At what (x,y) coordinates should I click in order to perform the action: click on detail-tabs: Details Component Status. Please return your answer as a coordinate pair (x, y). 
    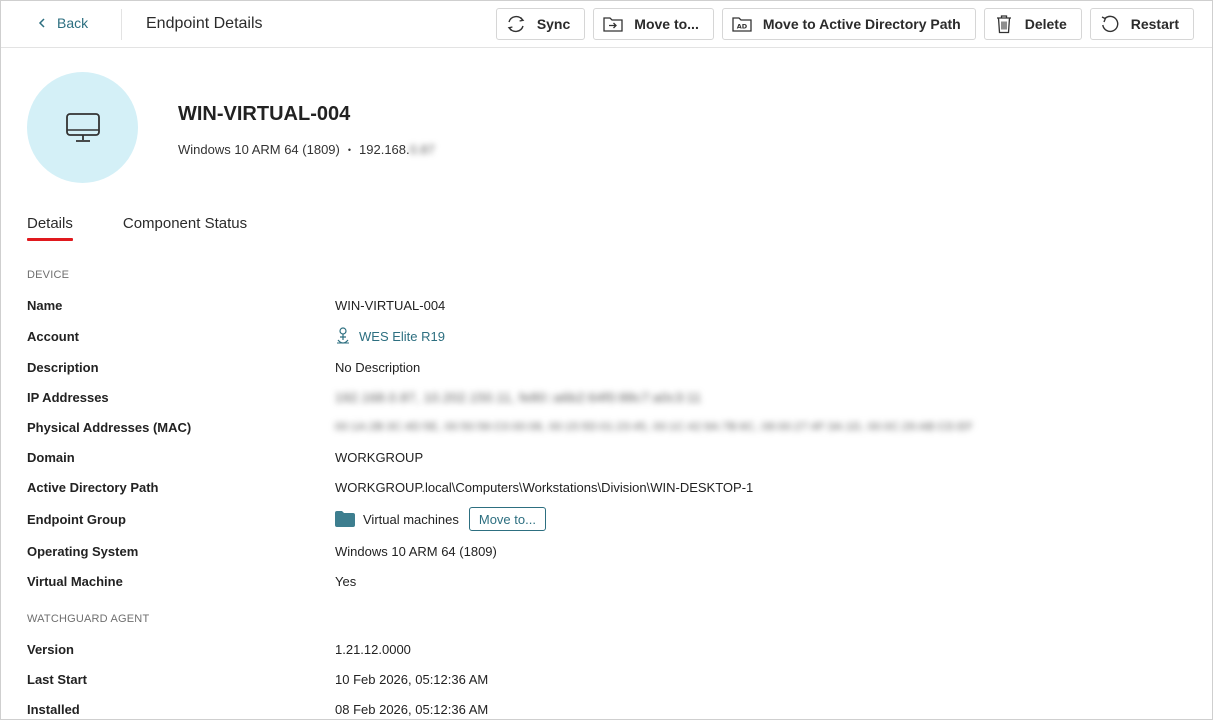
    Looking at the image, I should click on (137, 228).